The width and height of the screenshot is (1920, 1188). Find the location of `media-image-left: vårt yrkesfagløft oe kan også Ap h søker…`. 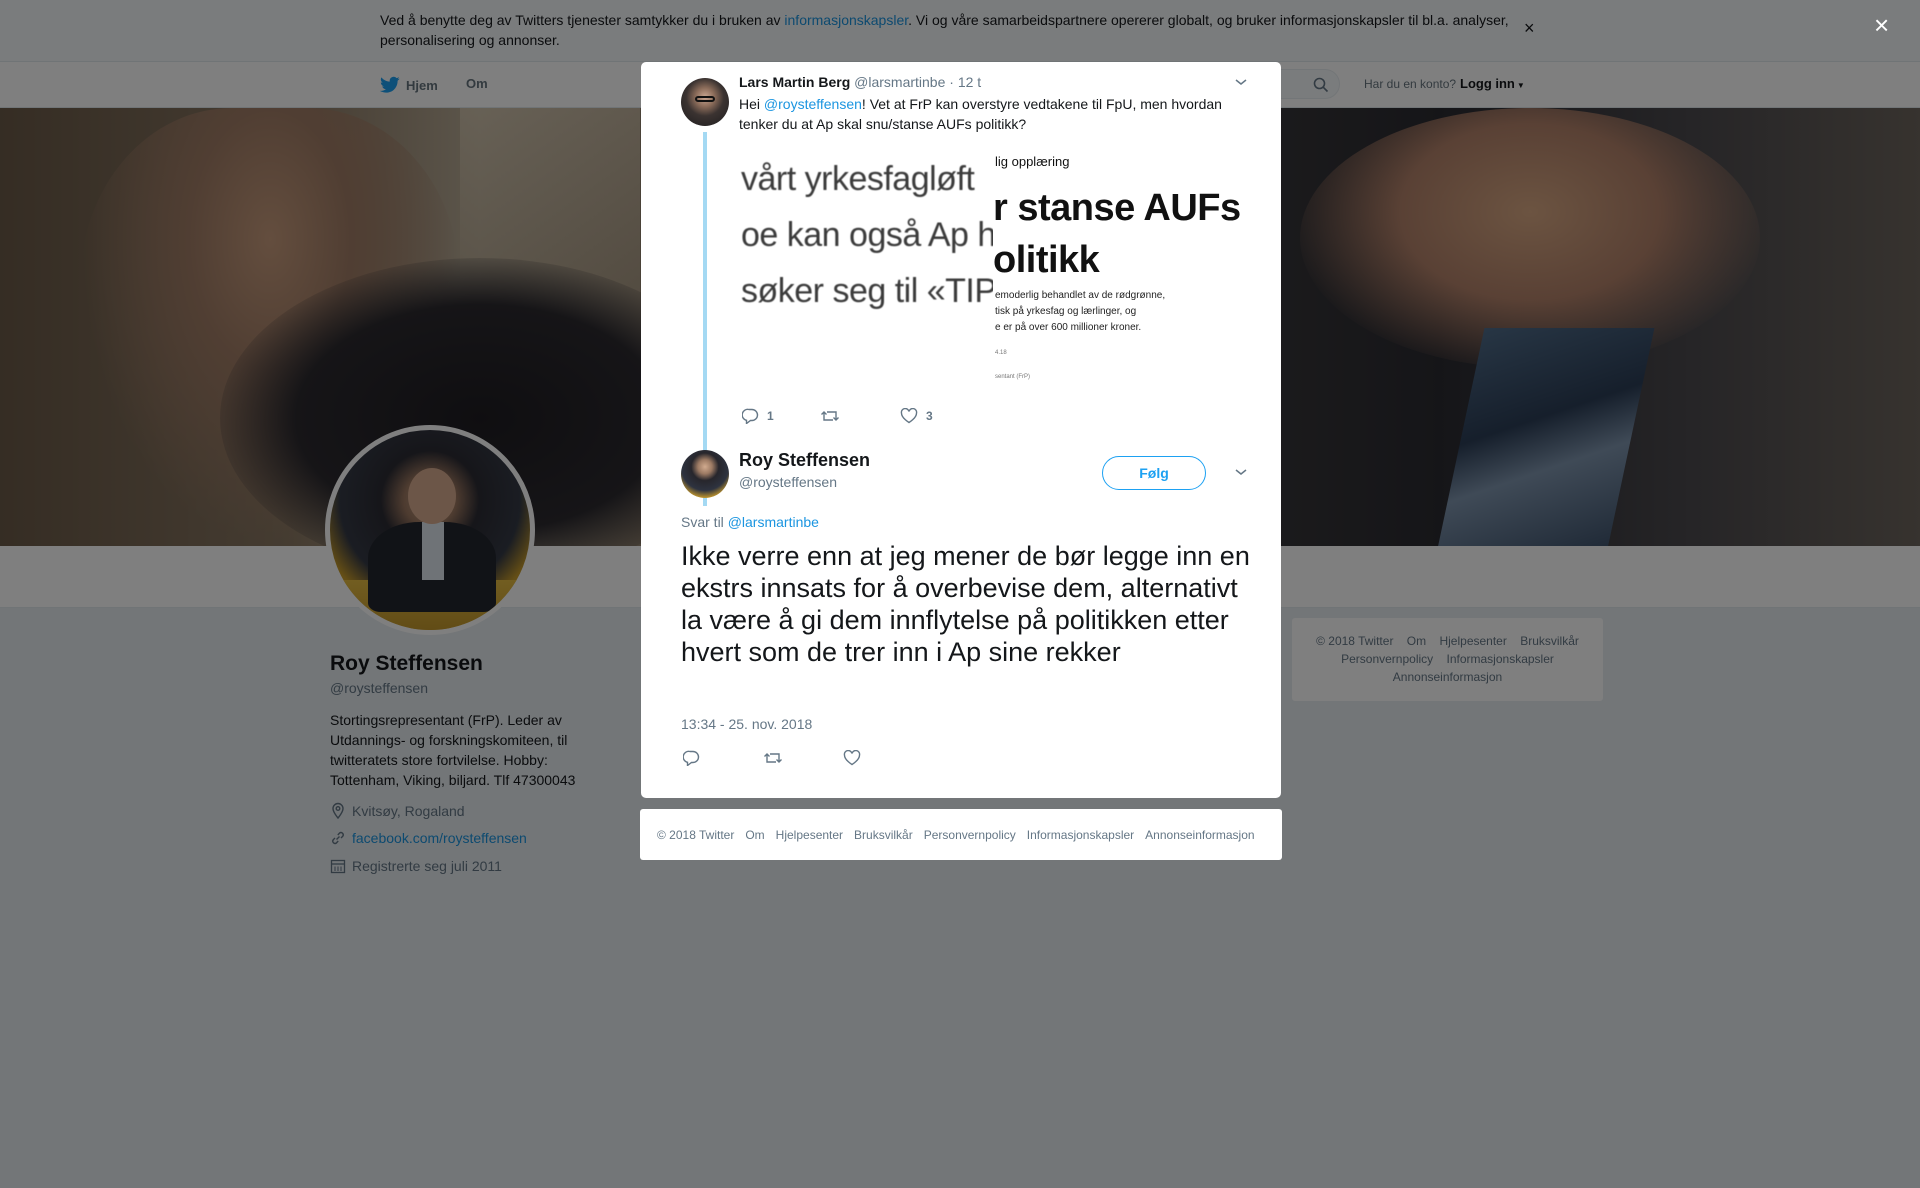

media-image-left: vårt yrkesfagløft oe kan også Ap h søker… is located at coordinates (868, 275).